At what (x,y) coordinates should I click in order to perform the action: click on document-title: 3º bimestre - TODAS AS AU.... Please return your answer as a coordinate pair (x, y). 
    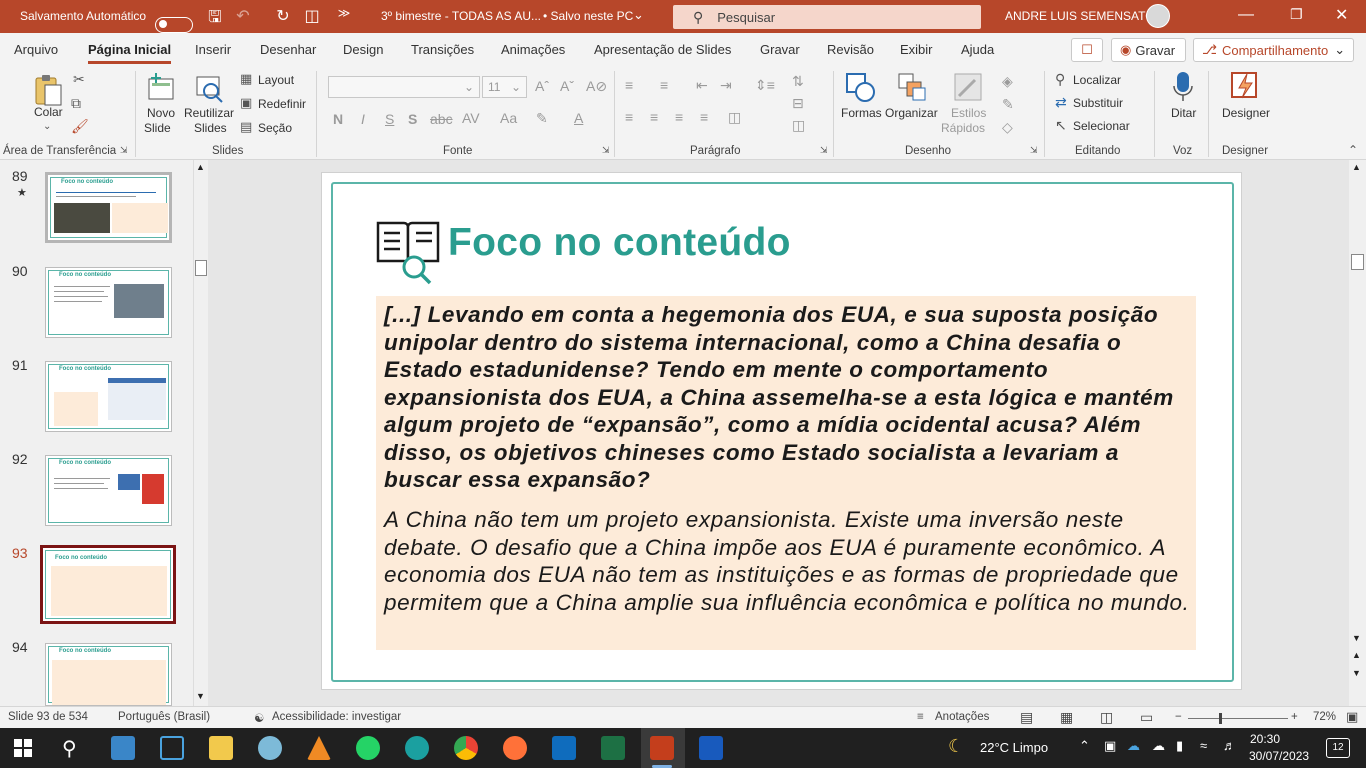
    Looking at the image, I should click on (461, 16).